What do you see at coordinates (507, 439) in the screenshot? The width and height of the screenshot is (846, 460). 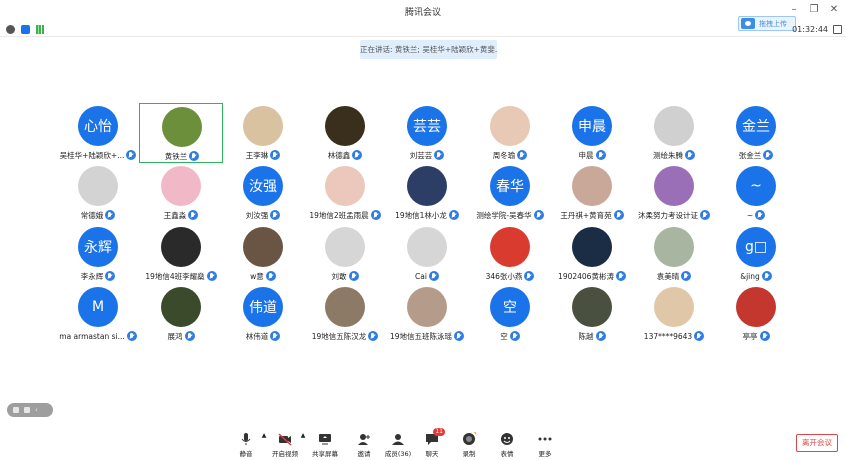 I see `emoji-icon` at bounding box center [507, 439].